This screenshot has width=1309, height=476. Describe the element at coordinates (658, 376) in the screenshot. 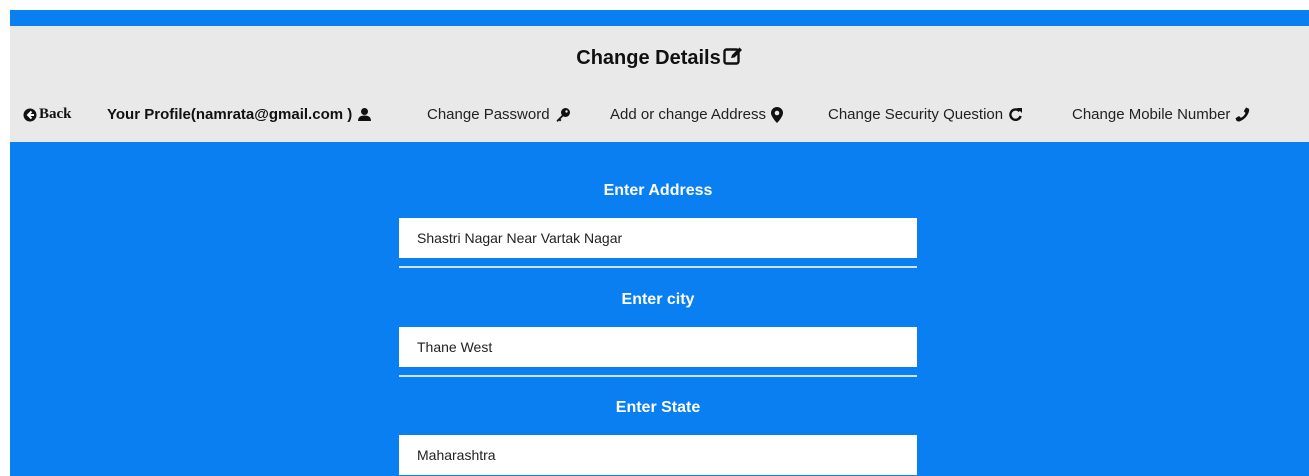

I see `city-divider` at that location.